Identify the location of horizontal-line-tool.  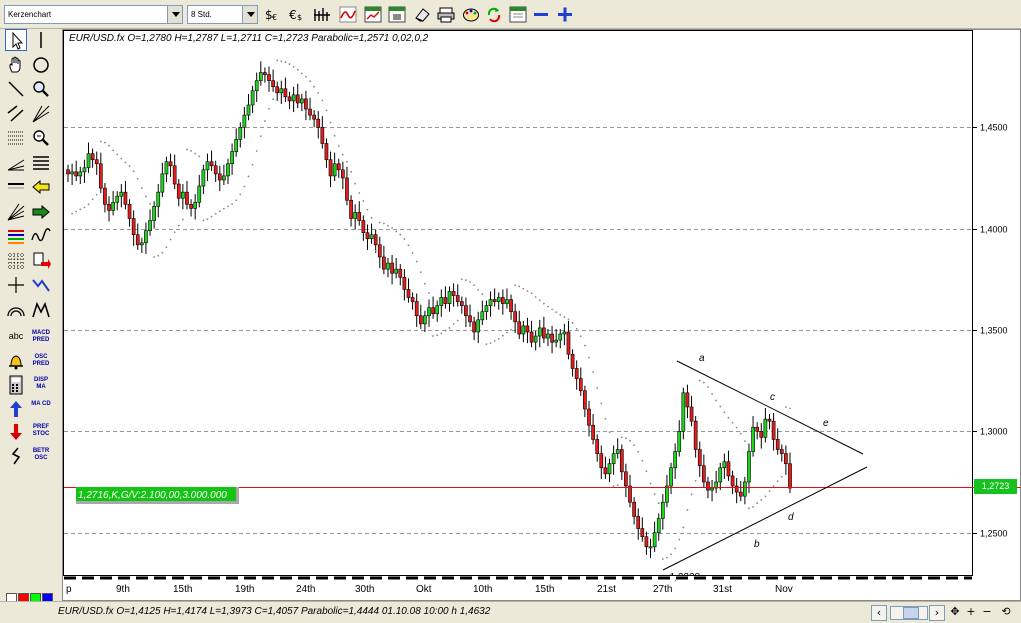
(16, 187).